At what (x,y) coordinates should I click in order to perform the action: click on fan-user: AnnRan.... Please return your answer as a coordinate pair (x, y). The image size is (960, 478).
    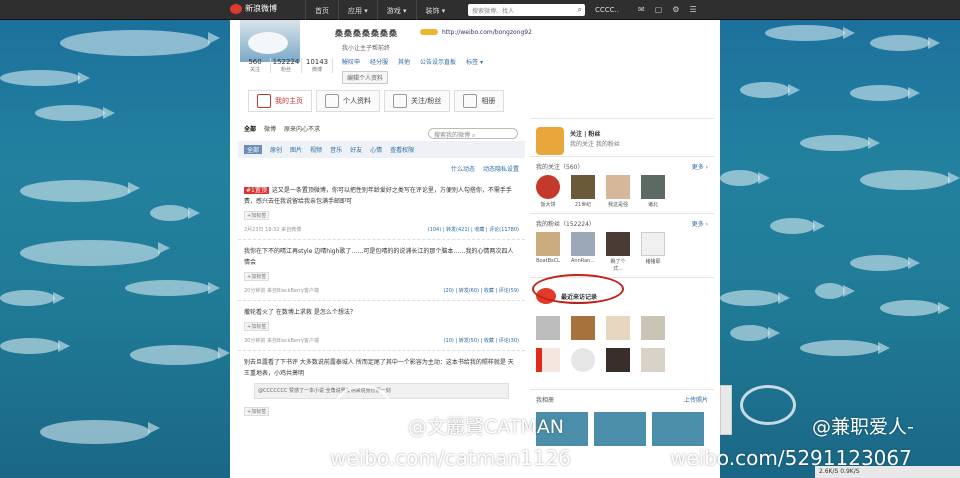
    Looking at the image, I should click on (583, 252).